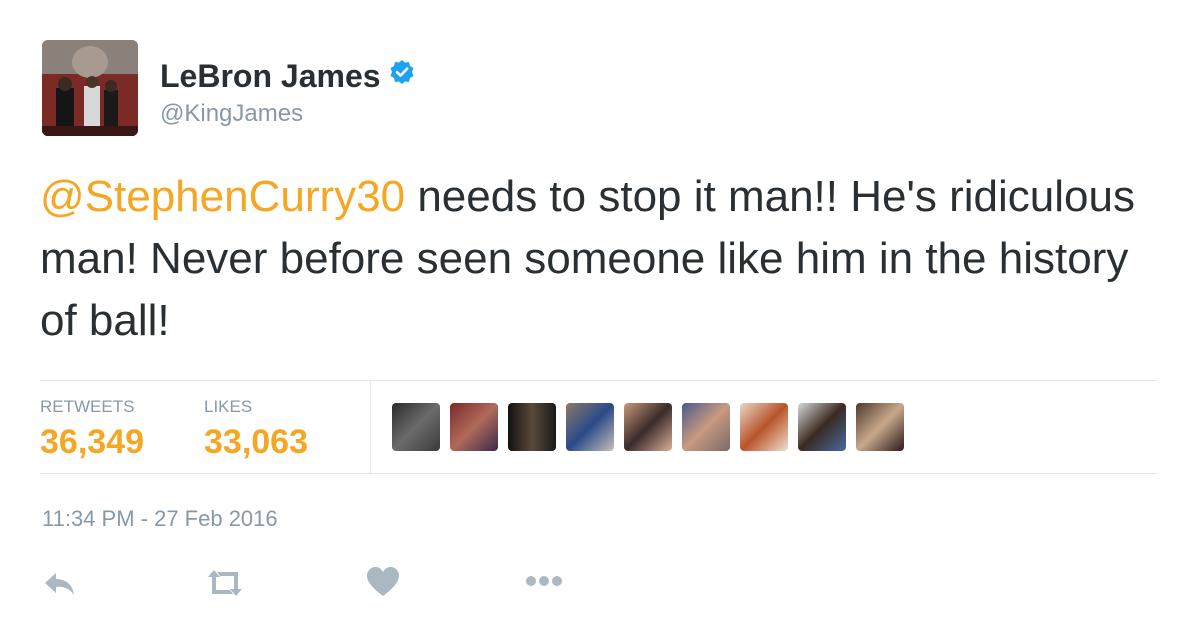  I want to click on author-name-row: LeBron James, so click(287, 76).